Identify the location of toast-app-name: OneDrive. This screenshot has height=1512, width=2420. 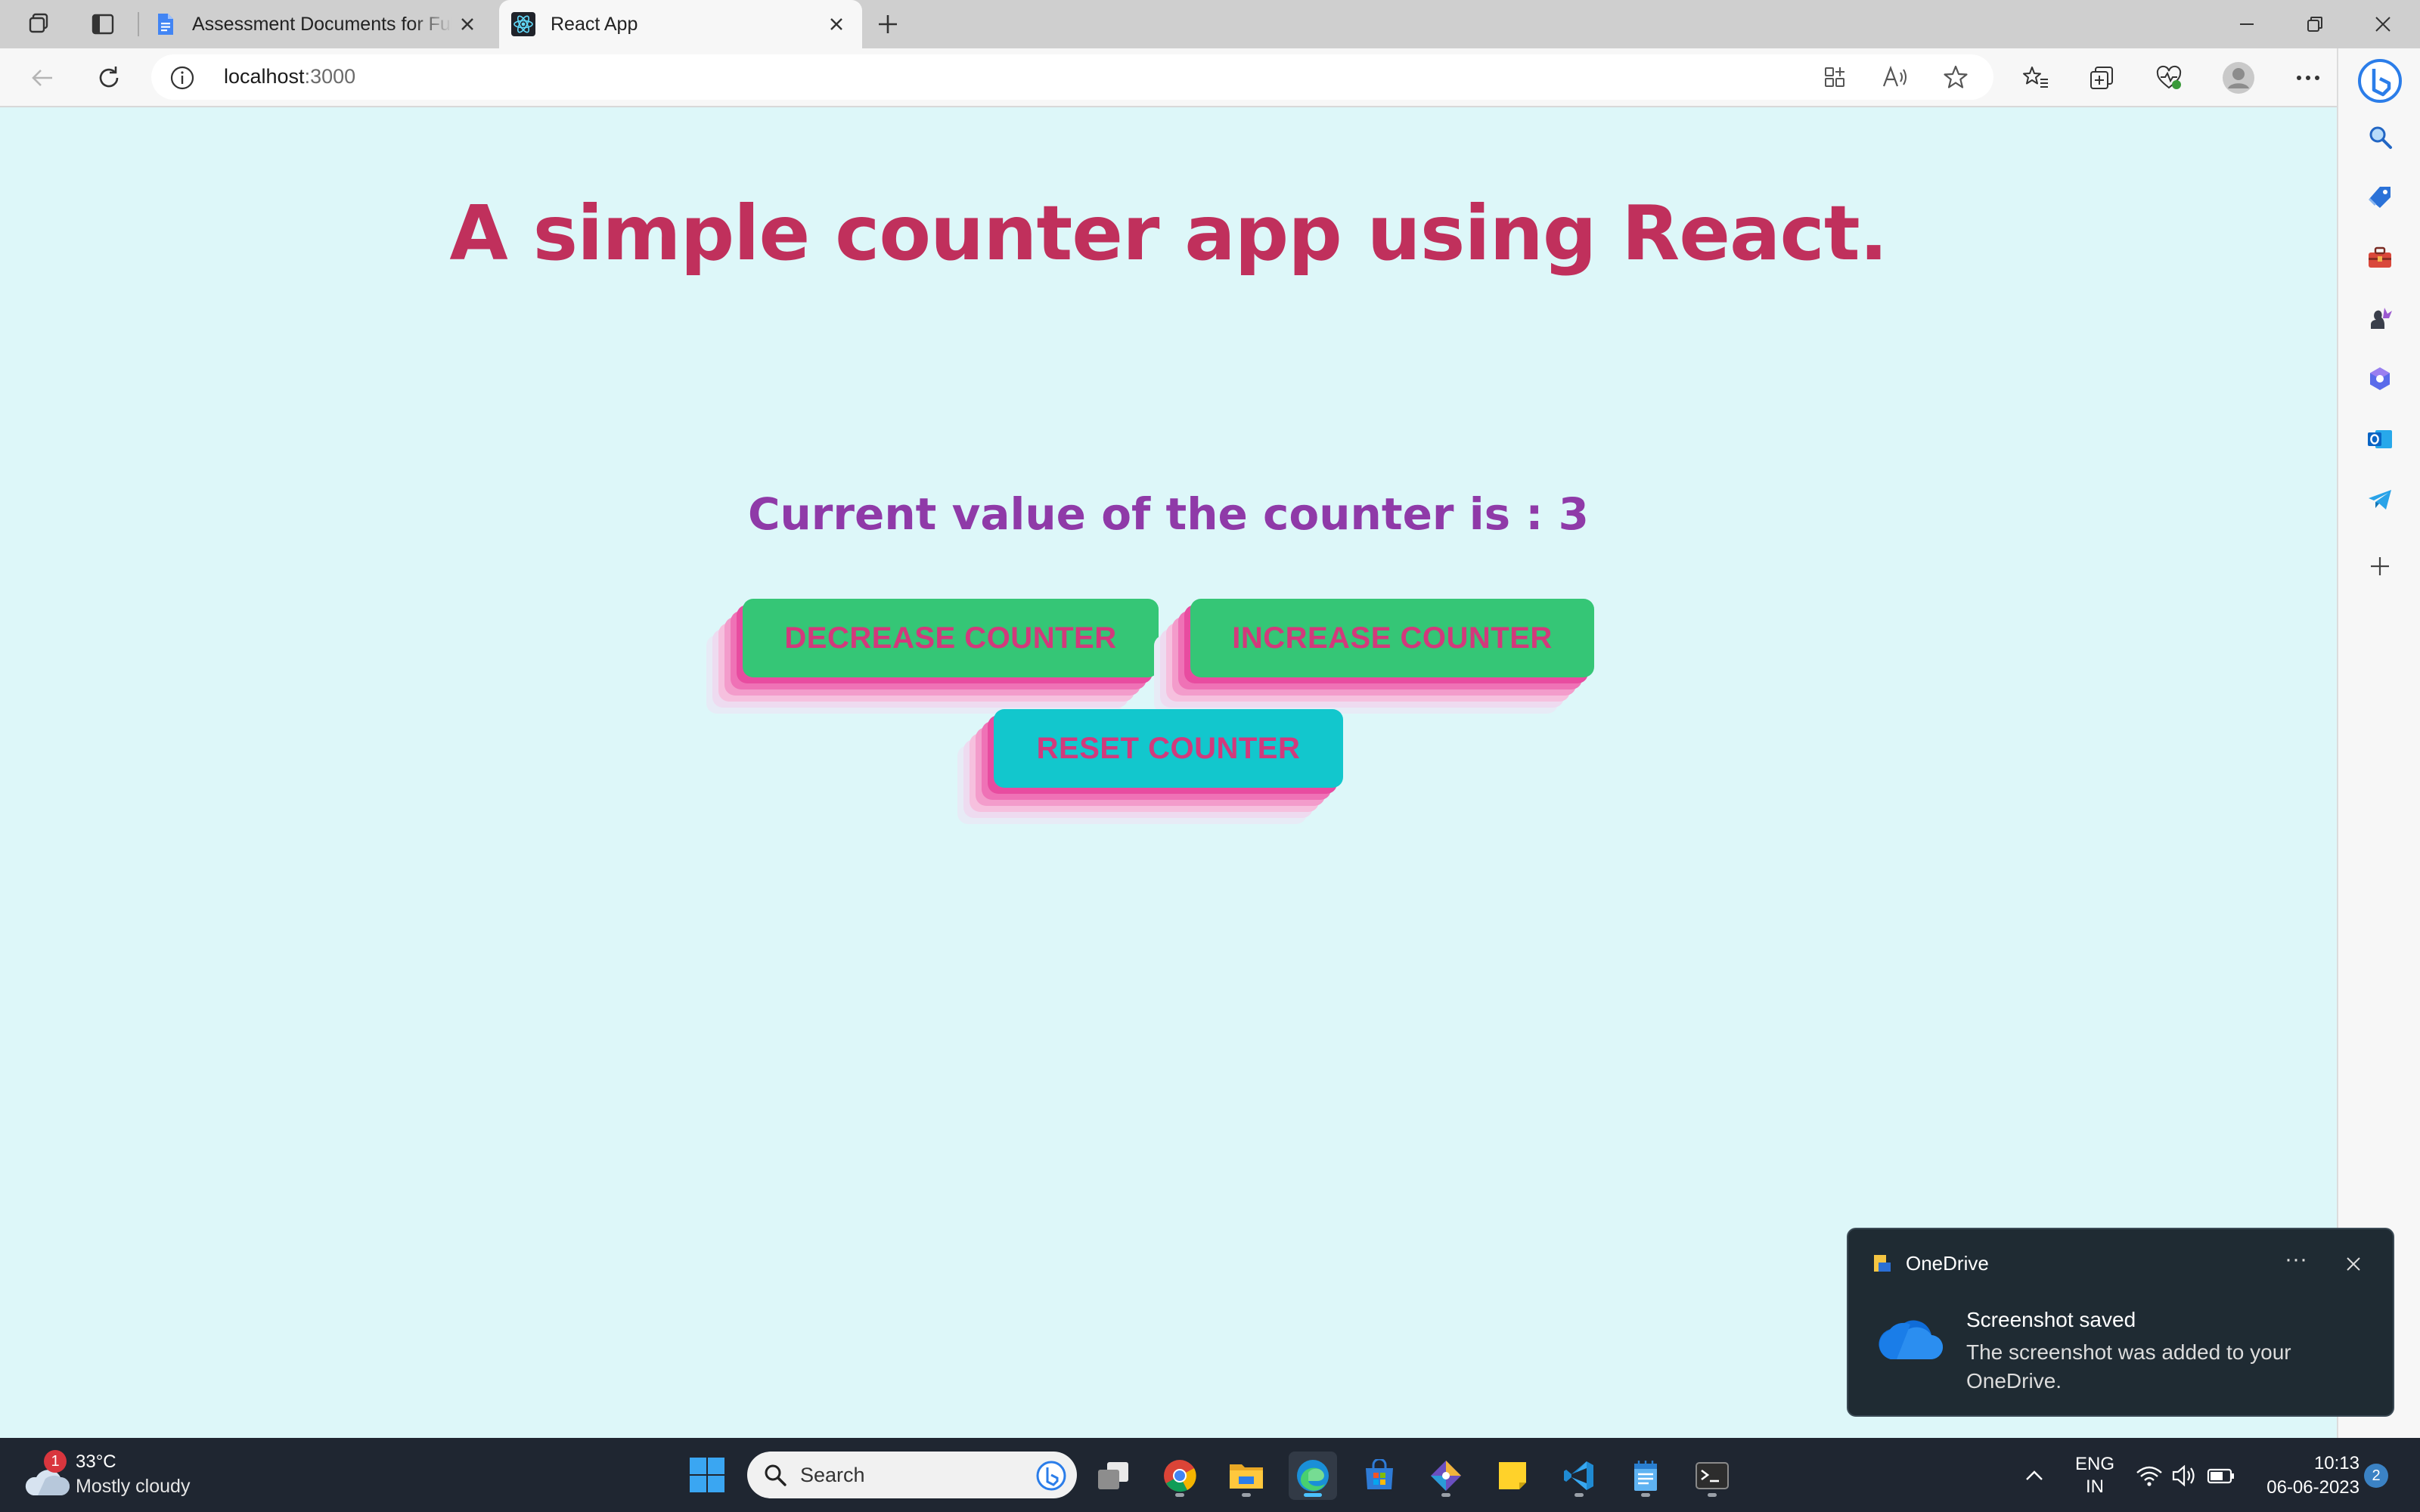
(1947, 1263).